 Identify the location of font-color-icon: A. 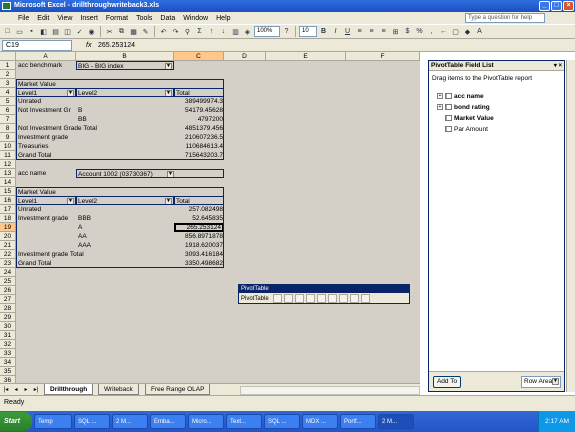
(479, 31).